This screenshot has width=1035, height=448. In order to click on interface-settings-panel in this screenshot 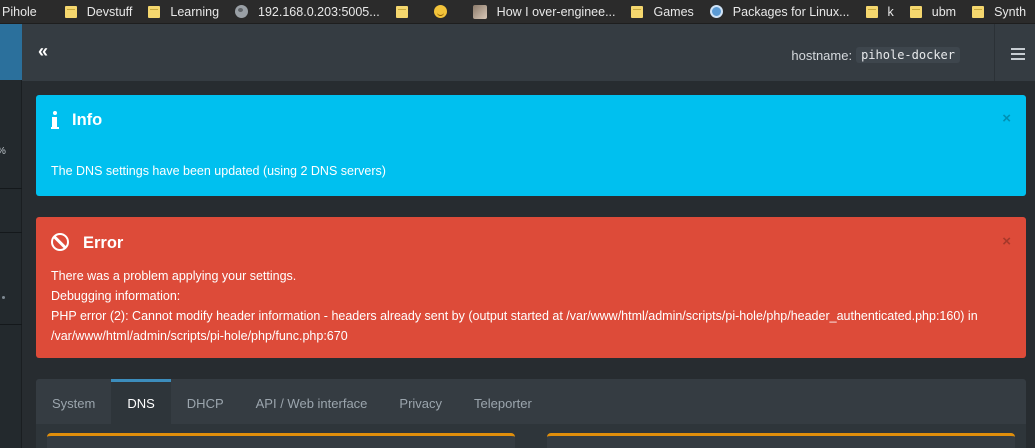, I will do `click(781, 440)`.